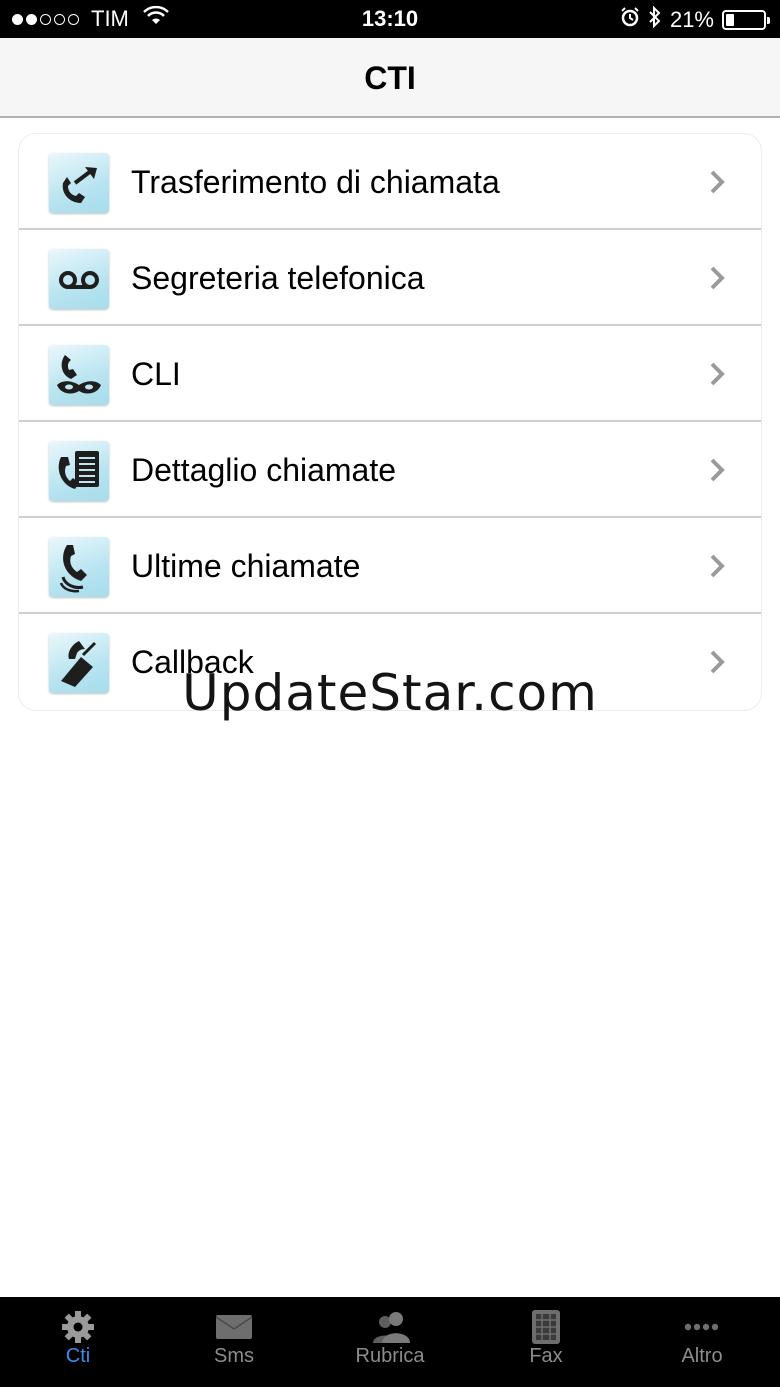 This screenshot has height=1387, width=780. What do you see at coordinates (79, 471) in the screenshot?
I see `call-detail-icon` at bounding box center [79, 471].